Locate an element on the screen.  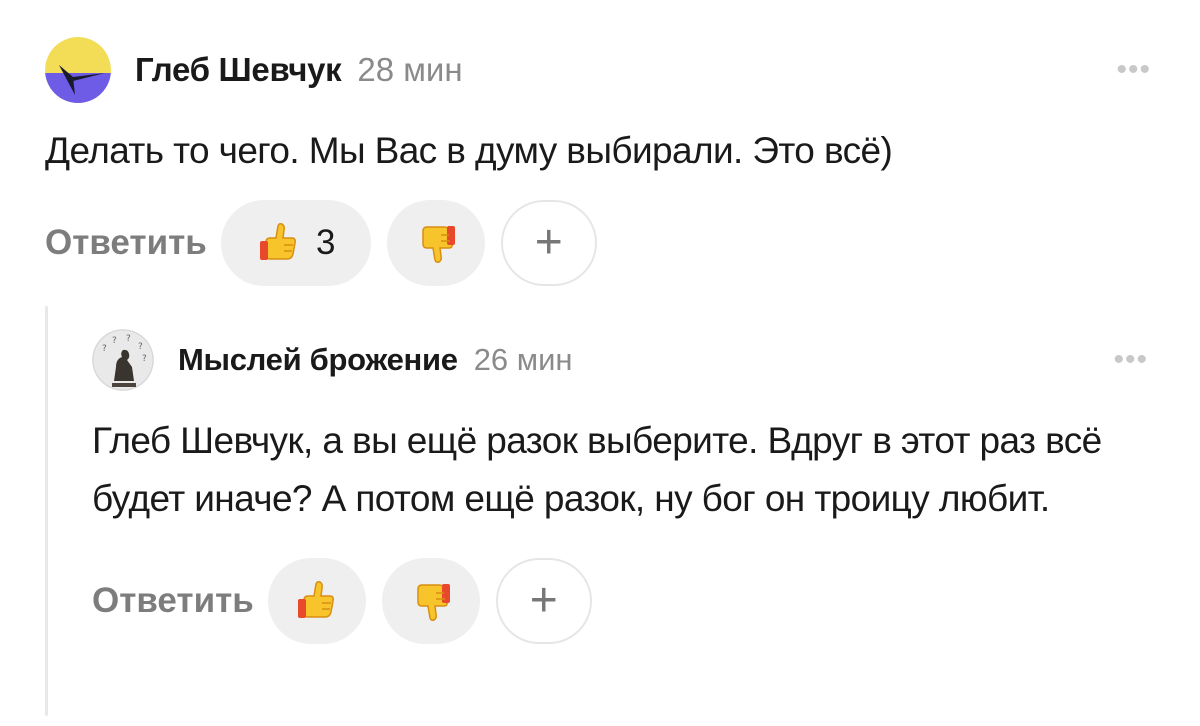
author-name: Мыслей брожение is located at coordinates (318, 360).